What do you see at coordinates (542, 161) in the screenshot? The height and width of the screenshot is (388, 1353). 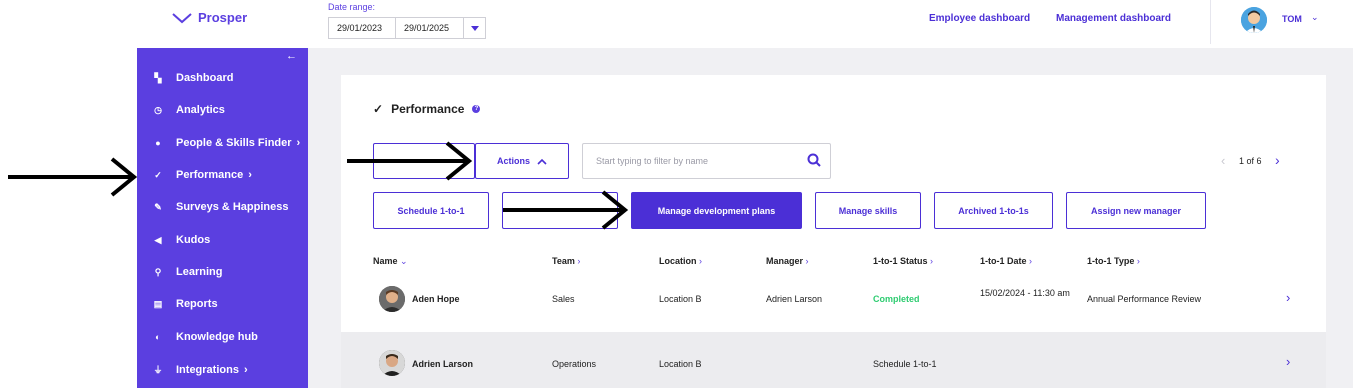 I see `chevron-up-icon` at bounding box center [542, 161].